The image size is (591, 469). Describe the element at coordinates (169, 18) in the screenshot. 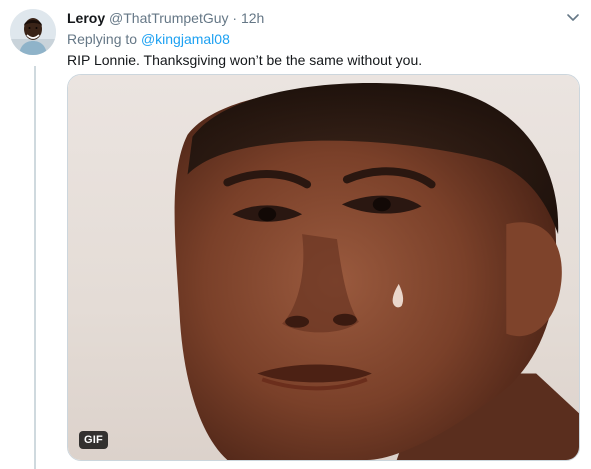

I see `user-handle: @ThatTrumpetGuy` at that location.